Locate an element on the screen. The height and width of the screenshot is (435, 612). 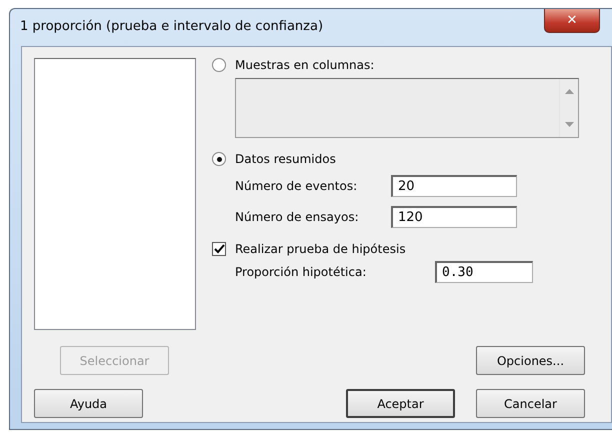
field-label: Número de ensayos: is located at coordinates (297, 217).